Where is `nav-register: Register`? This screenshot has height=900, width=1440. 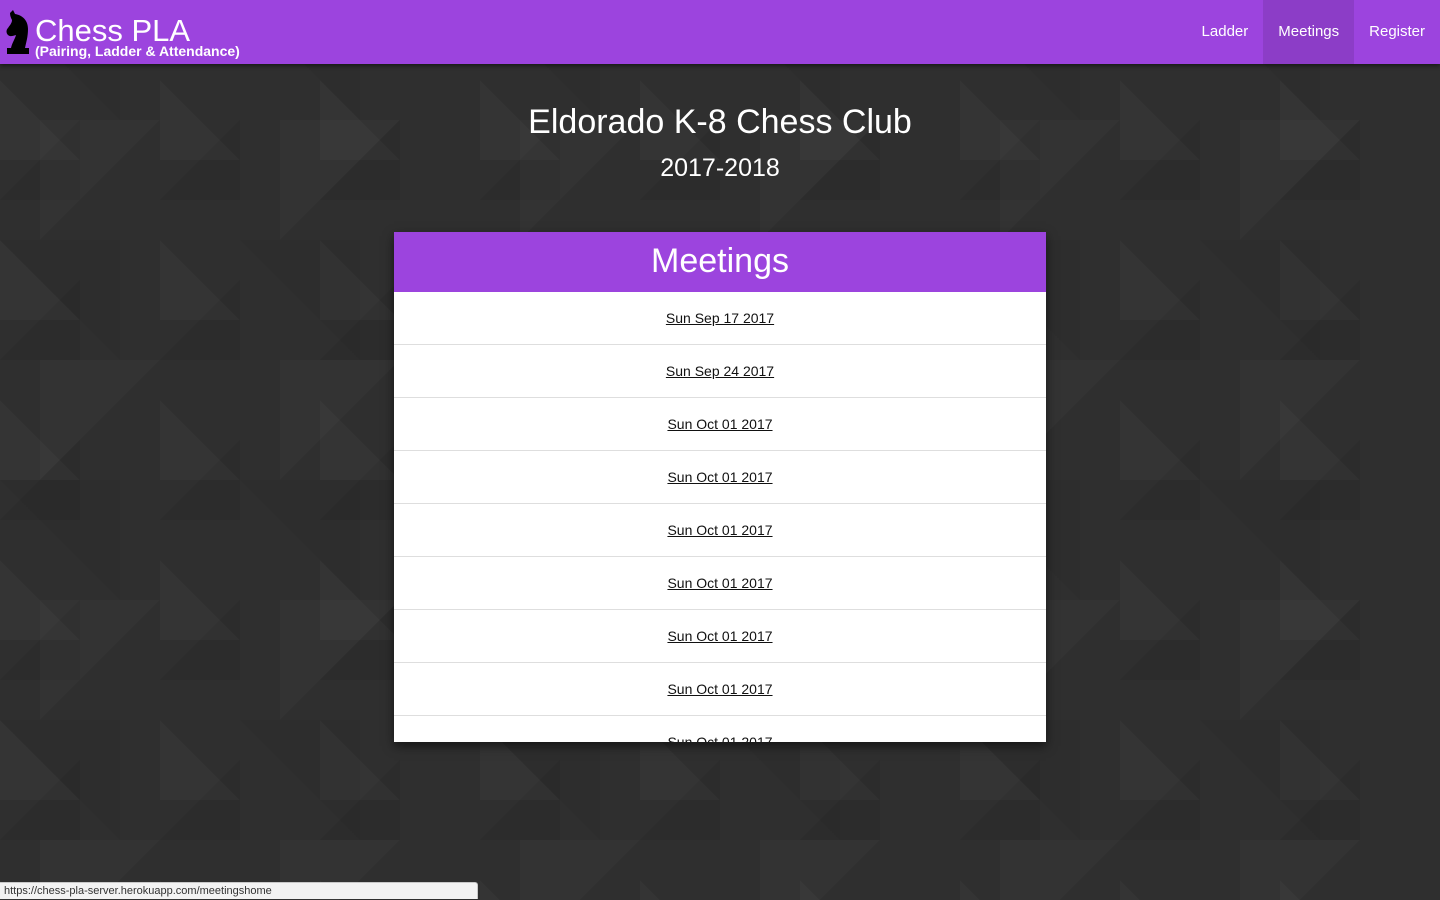
nav-register: Register is located at coordinates (1397, 32).